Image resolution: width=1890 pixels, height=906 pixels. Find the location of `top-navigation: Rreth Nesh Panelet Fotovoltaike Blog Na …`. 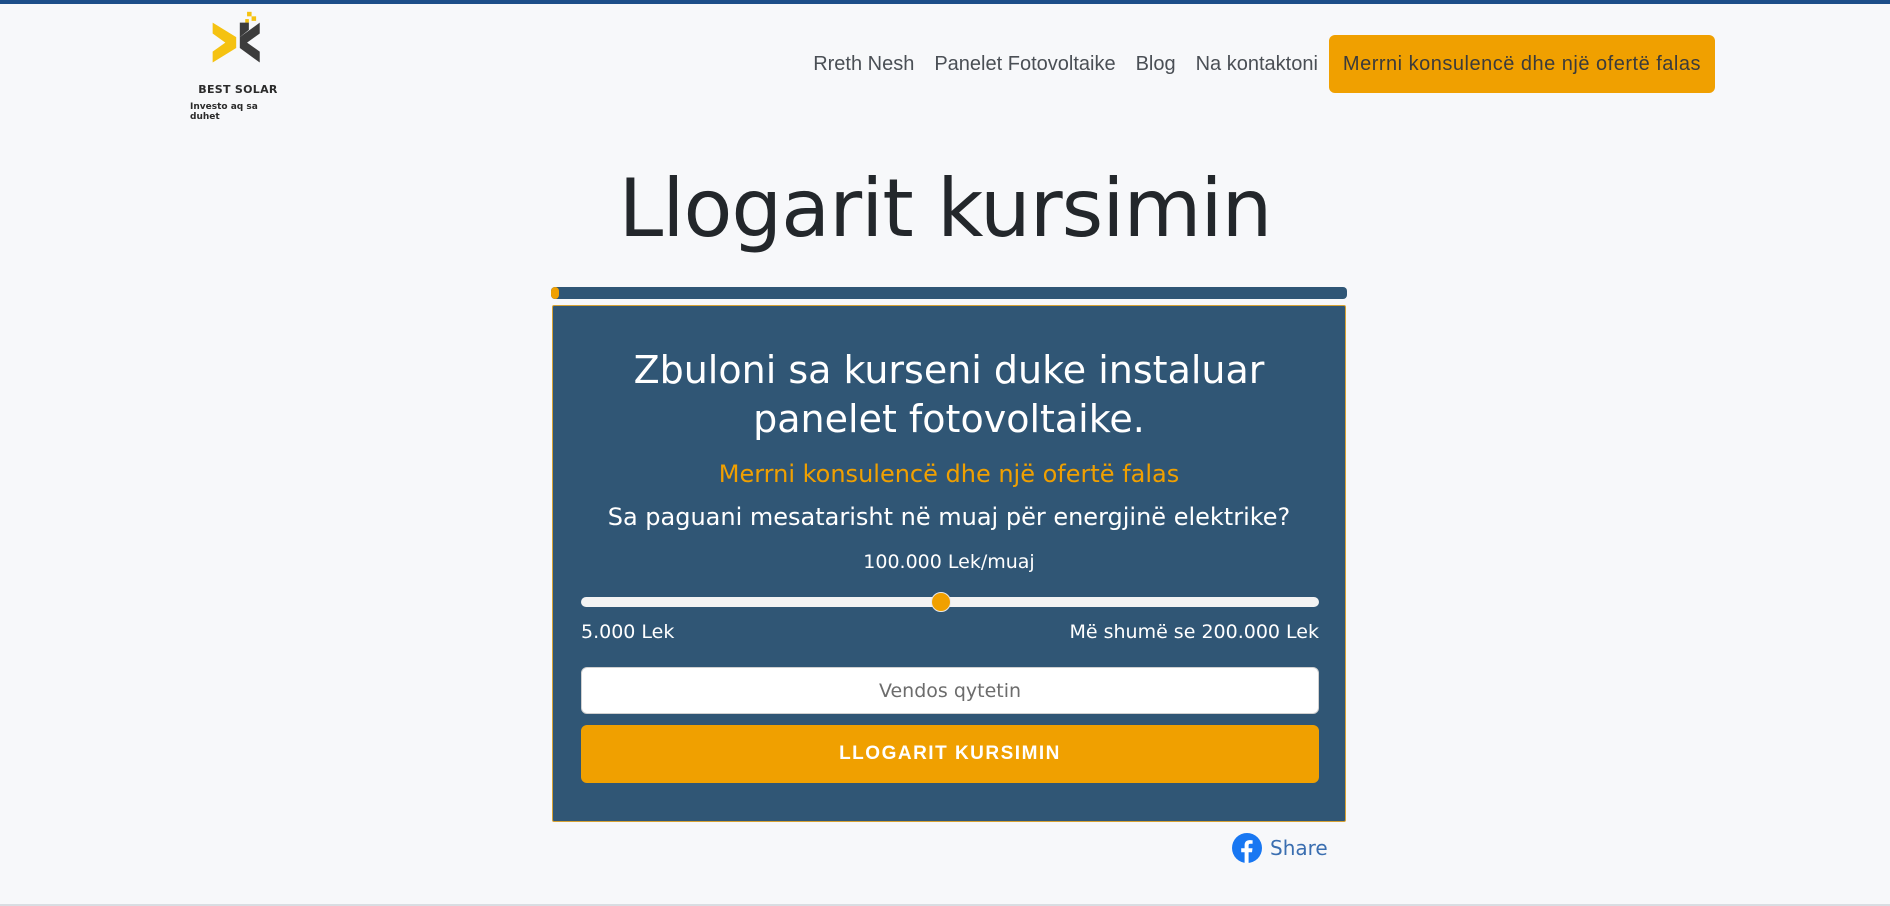

top-navigation: Rreth Nesh Panelet Fotovoltaike Blog Na … is located at coordinates (1259, 64).